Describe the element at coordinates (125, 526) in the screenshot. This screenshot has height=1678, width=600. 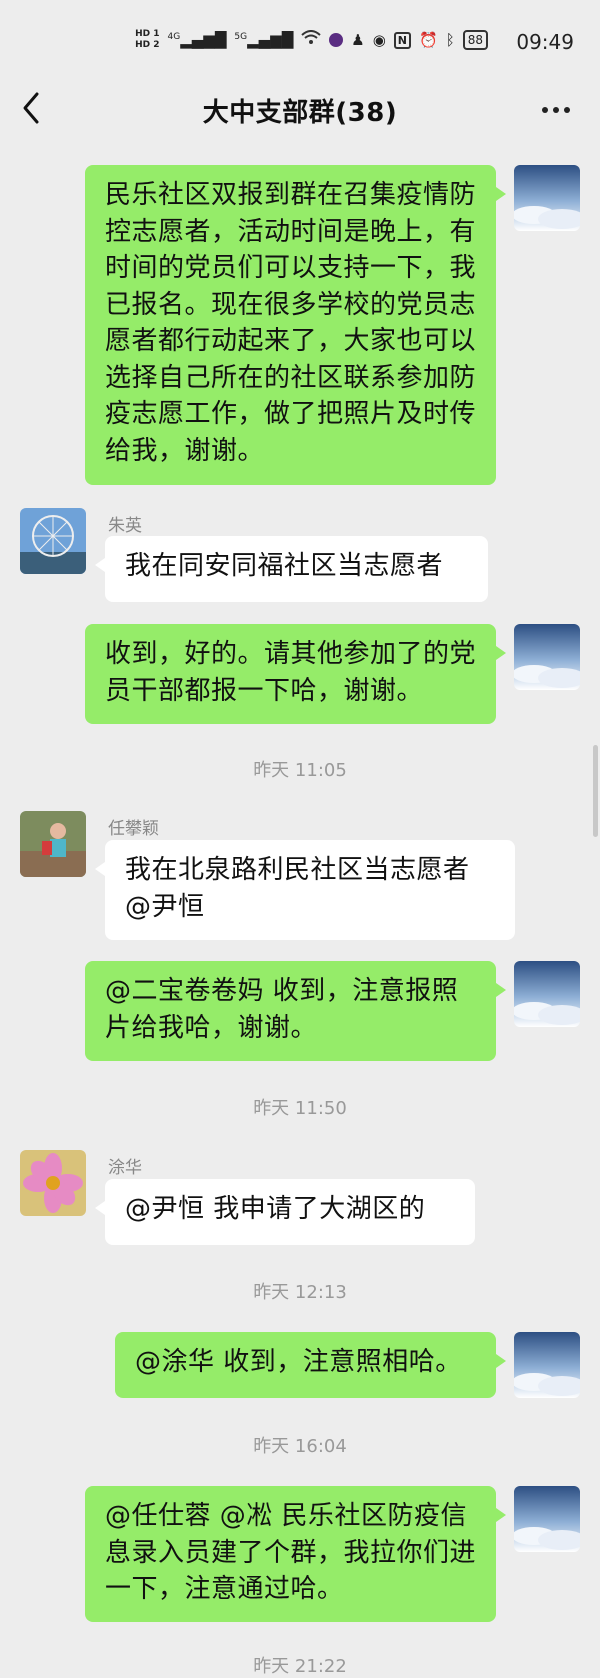
I see `sender-name: 朱英` at that location.